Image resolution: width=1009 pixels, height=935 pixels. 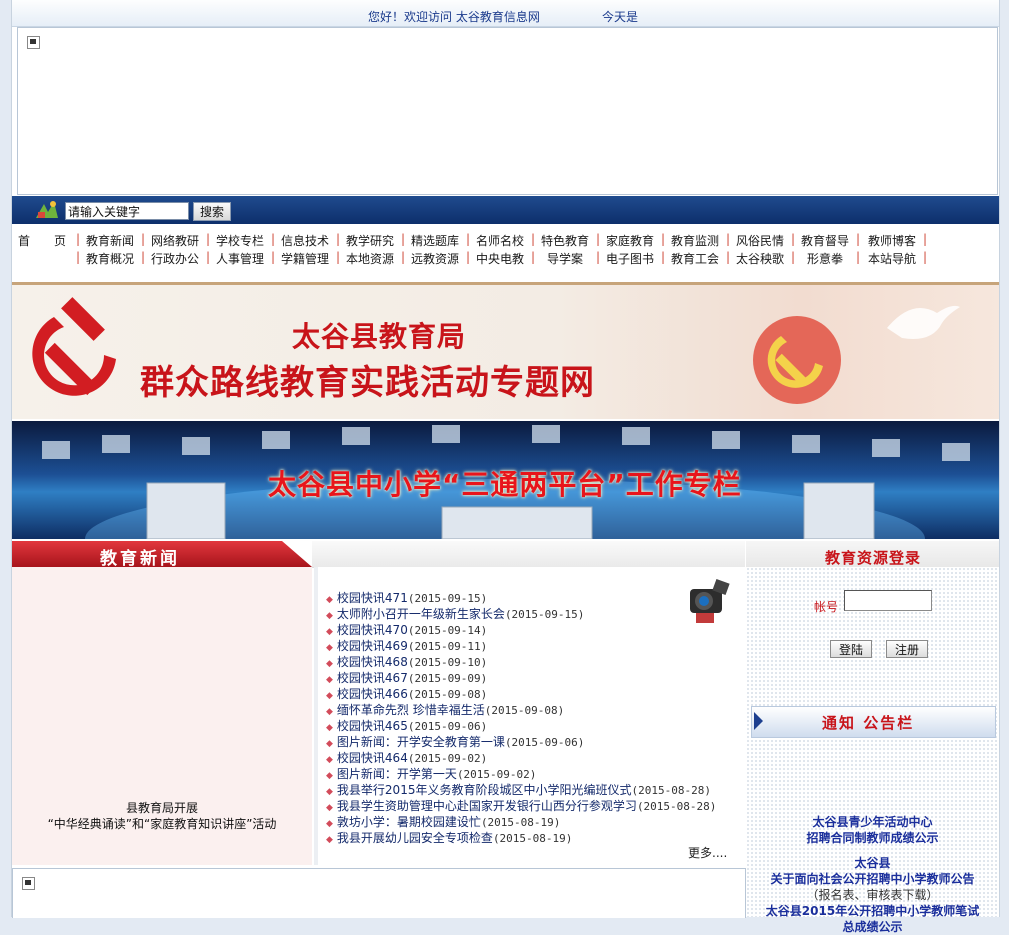 What do you see at coordinates (431, 773) in the screenshot?
I see `news-item: ◆ 图片新闻：开学第一天(2015-09-02)` at bounding box center [431, 773].